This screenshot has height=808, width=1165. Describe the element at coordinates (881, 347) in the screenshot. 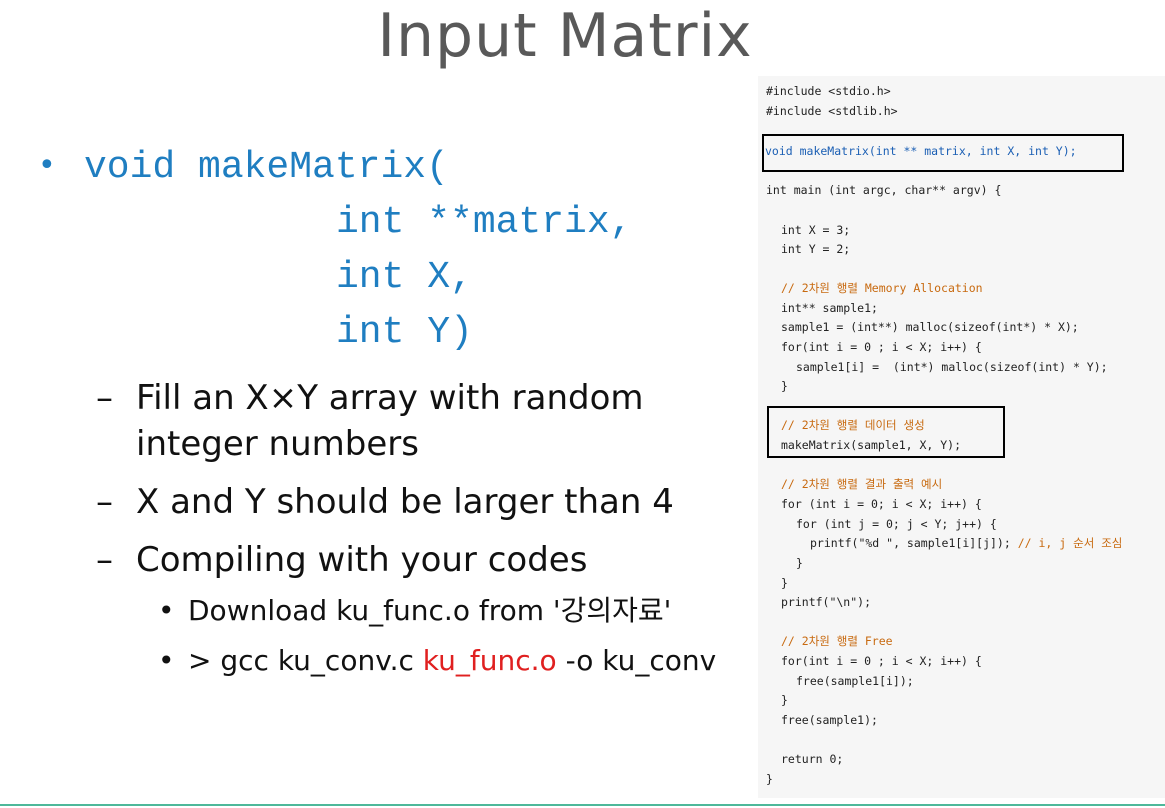

I see `code-for-1: for(int i = 0 ; i < X; i++) {` at that location.